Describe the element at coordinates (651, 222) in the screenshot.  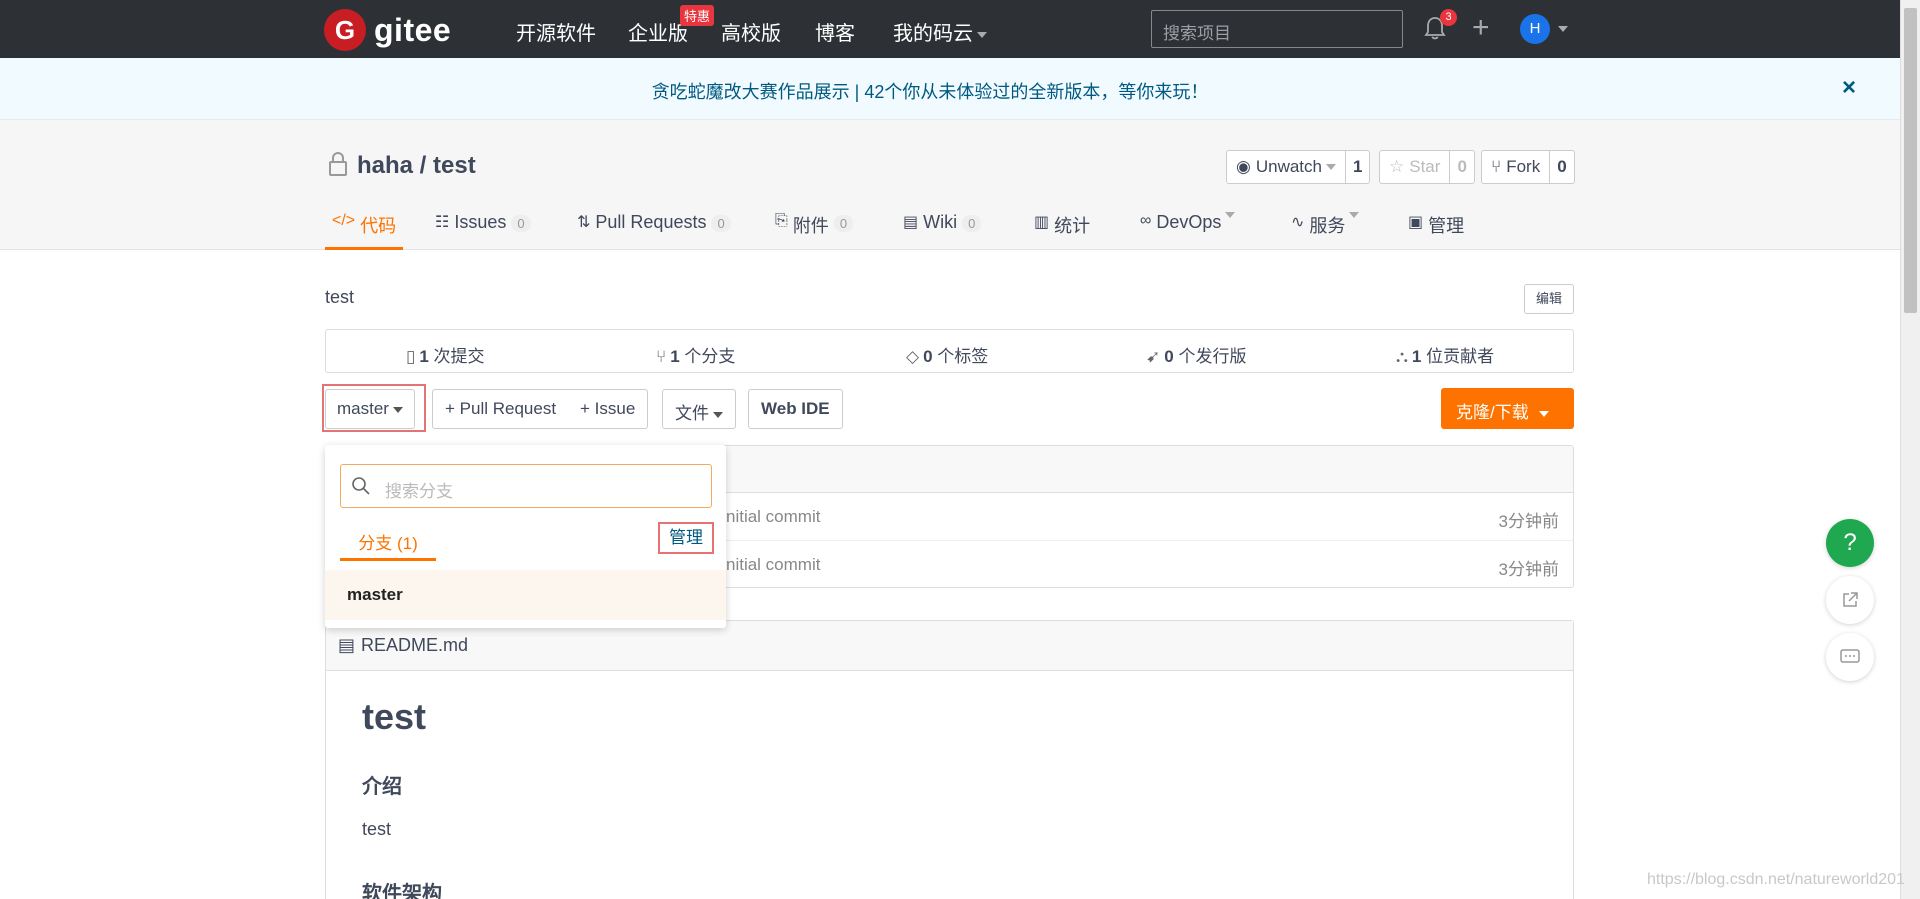
I see `tab-pull-requests-label: Pull Requests` at that location.